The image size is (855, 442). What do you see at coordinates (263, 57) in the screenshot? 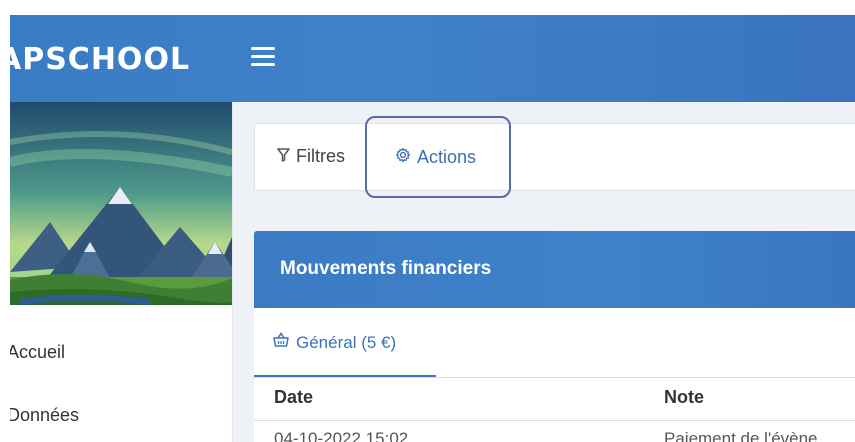
I see `hamburger-icon` at bounding box center [263, 57].